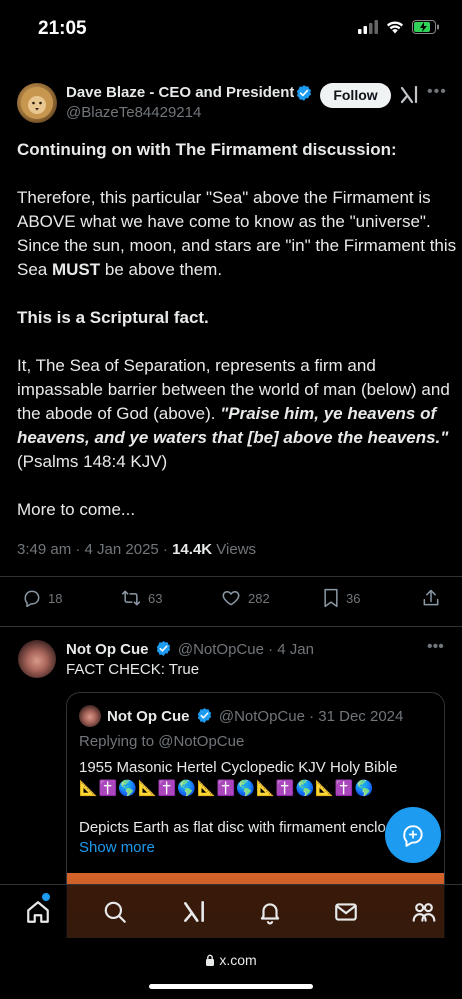 The width and height of the screenshot is (462, 999). I want to click on reply-icon, so click(32, 599).